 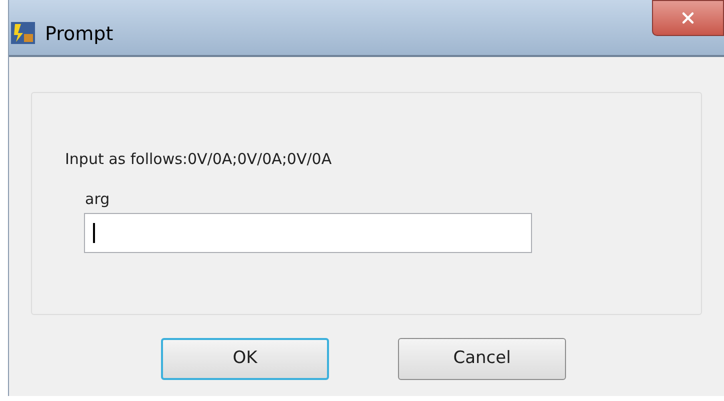 What do you see at coordinates (308, 233) in the screenshot?
I see `input-field` at bounding box center [308, 233].